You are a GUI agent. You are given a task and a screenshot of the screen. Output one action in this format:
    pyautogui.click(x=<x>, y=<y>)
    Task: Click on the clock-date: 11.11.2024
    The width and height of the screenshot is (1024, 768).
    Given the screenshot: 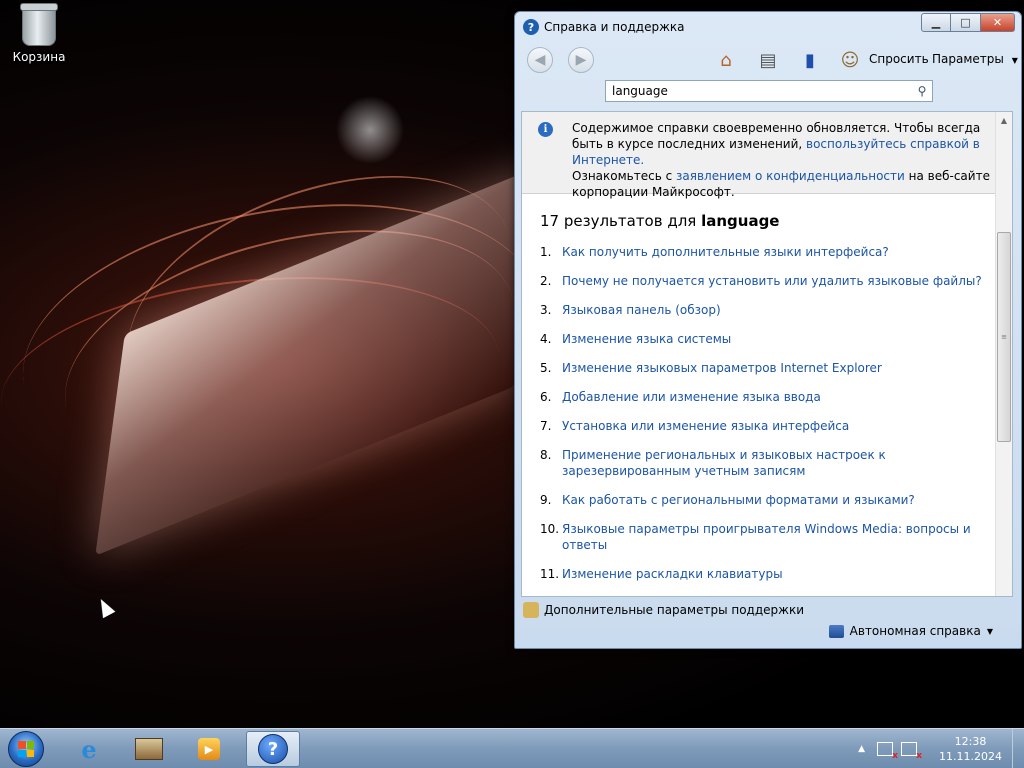 What is the action you would take?
    pyautogui.click(x=970, y=756)
    